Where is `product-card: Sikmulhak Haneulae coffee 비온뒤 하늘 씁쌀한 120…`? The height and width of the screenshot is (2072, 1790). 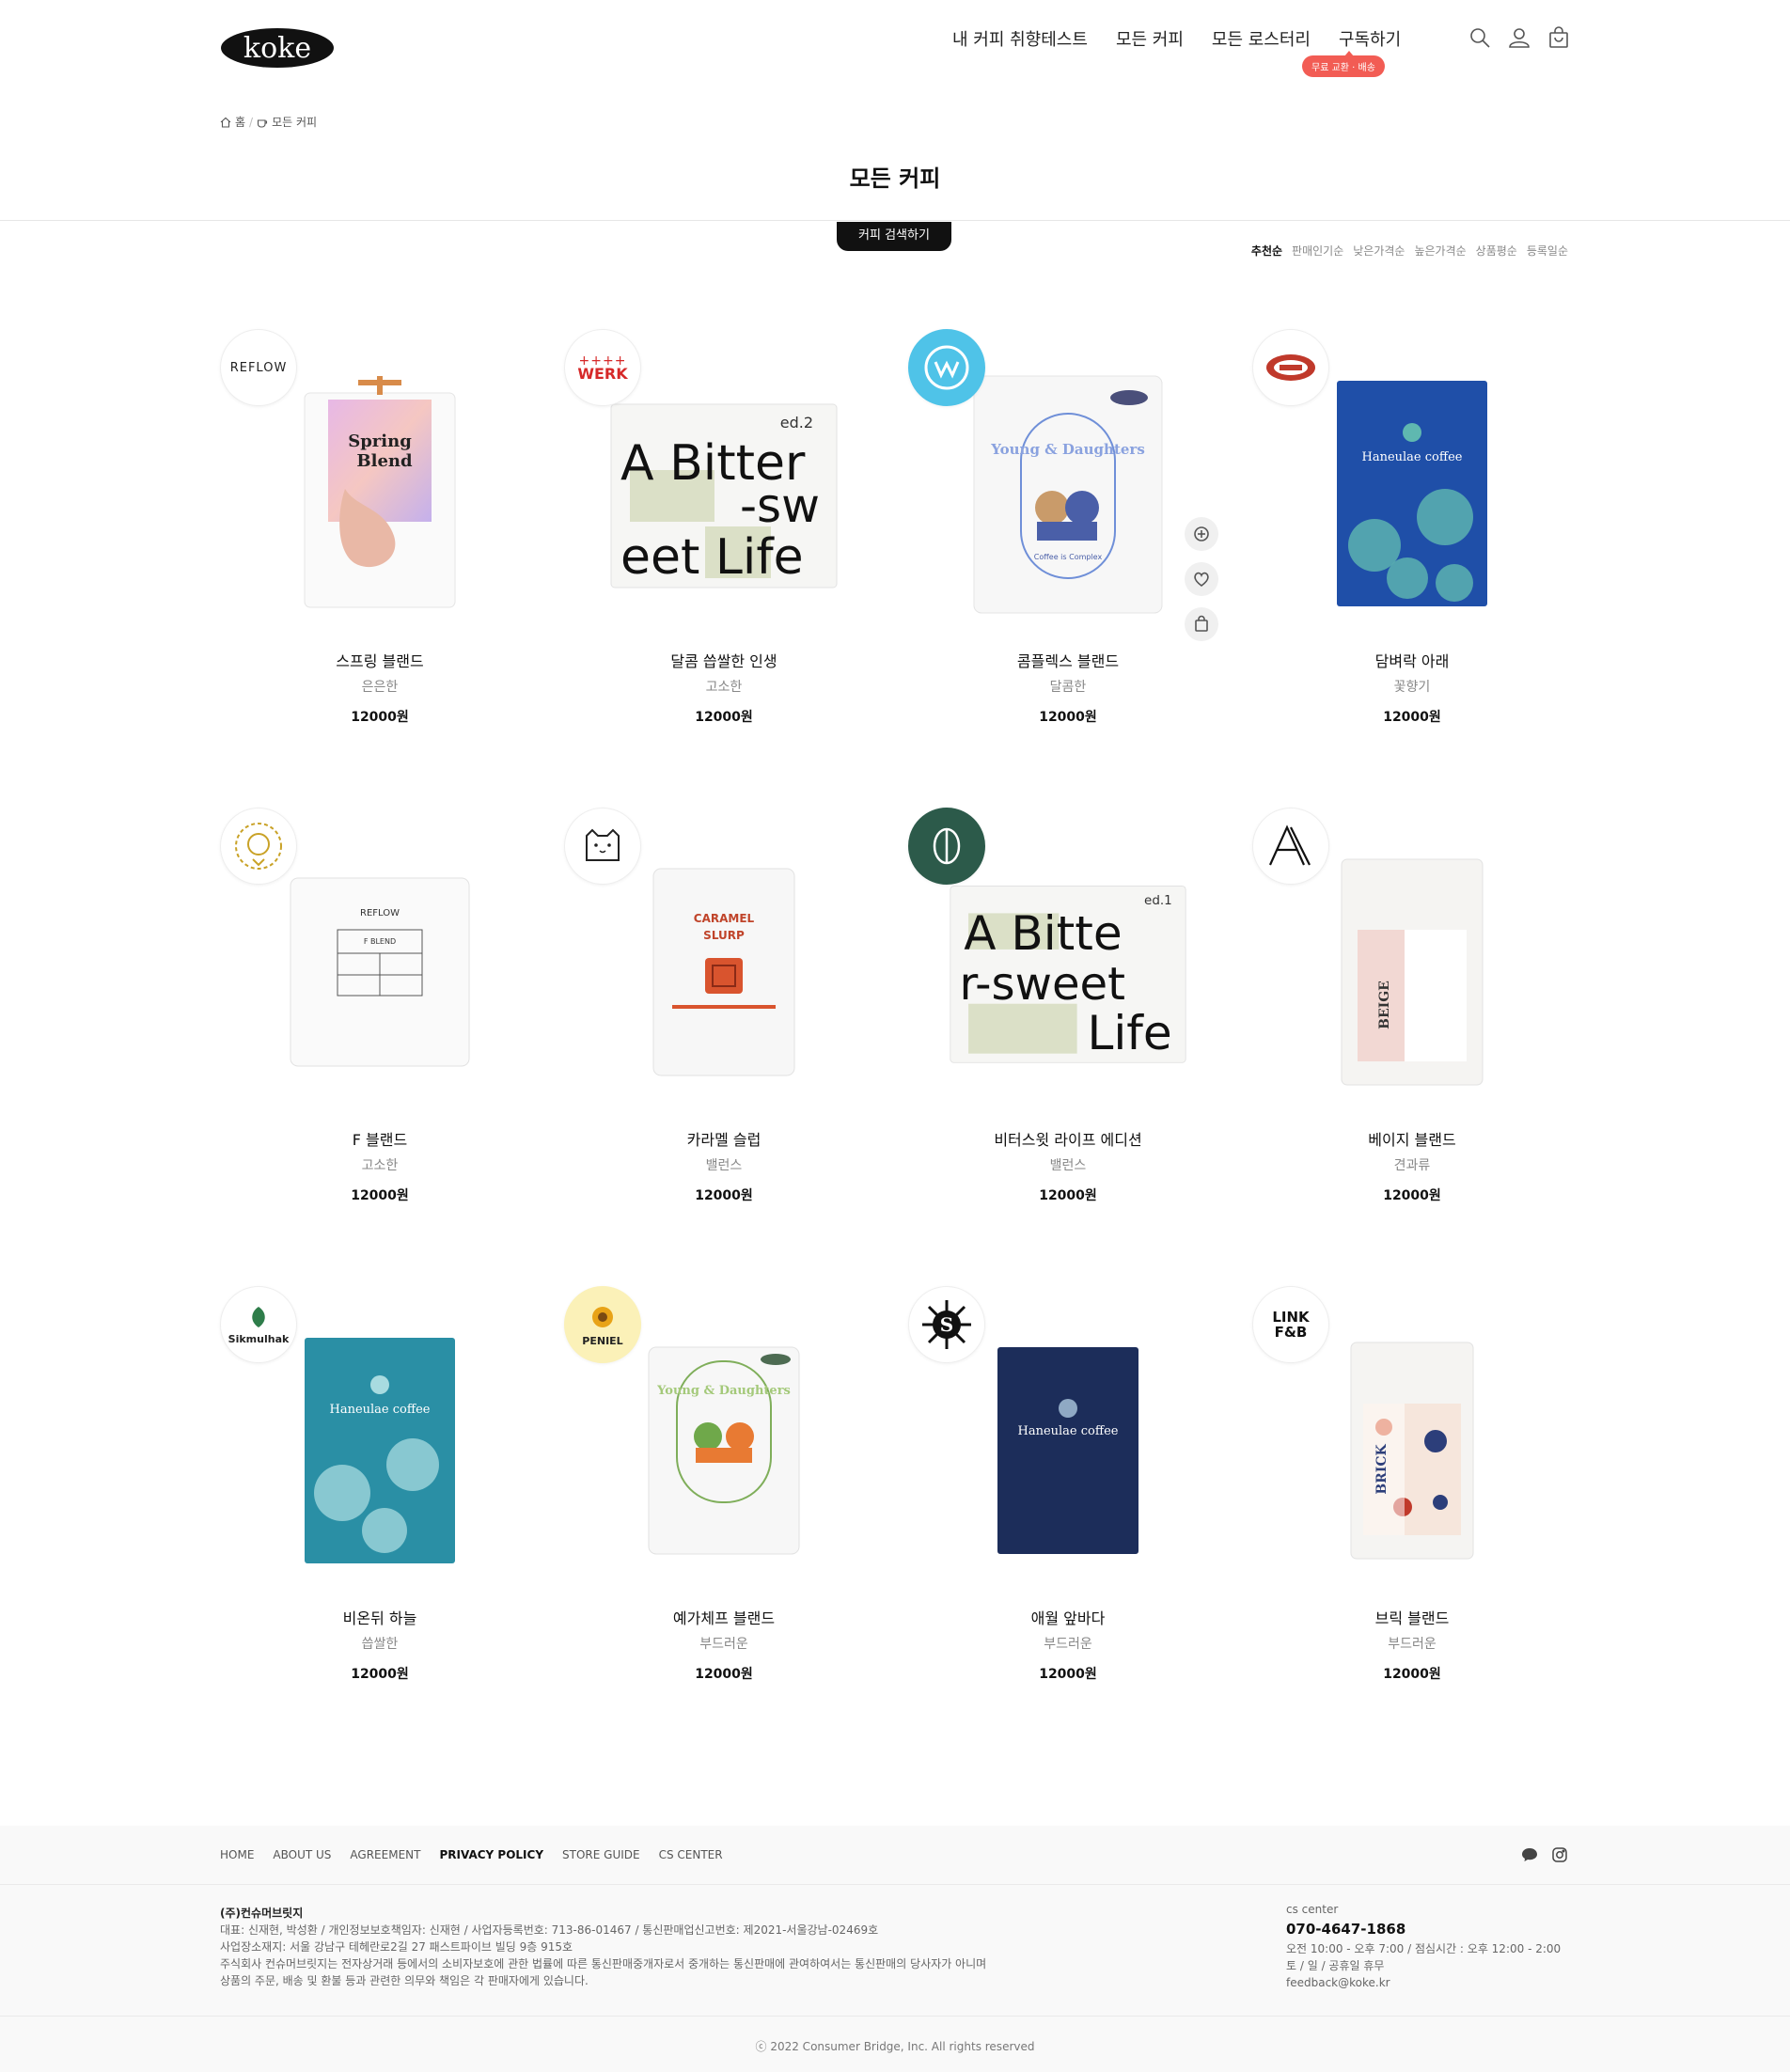 product-card: Sikmulhak Haneulae coffee 비온뒤 하늘 씁쌀한 120… is located at coordinates (380, 1493).